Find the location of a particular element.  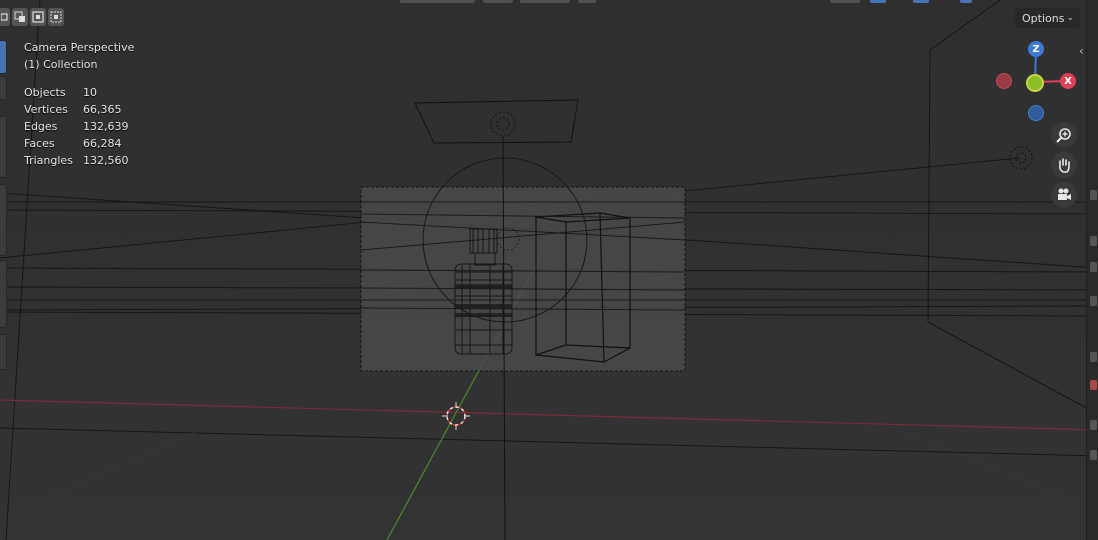

select-mode-button is located at coordinates (5, 17).